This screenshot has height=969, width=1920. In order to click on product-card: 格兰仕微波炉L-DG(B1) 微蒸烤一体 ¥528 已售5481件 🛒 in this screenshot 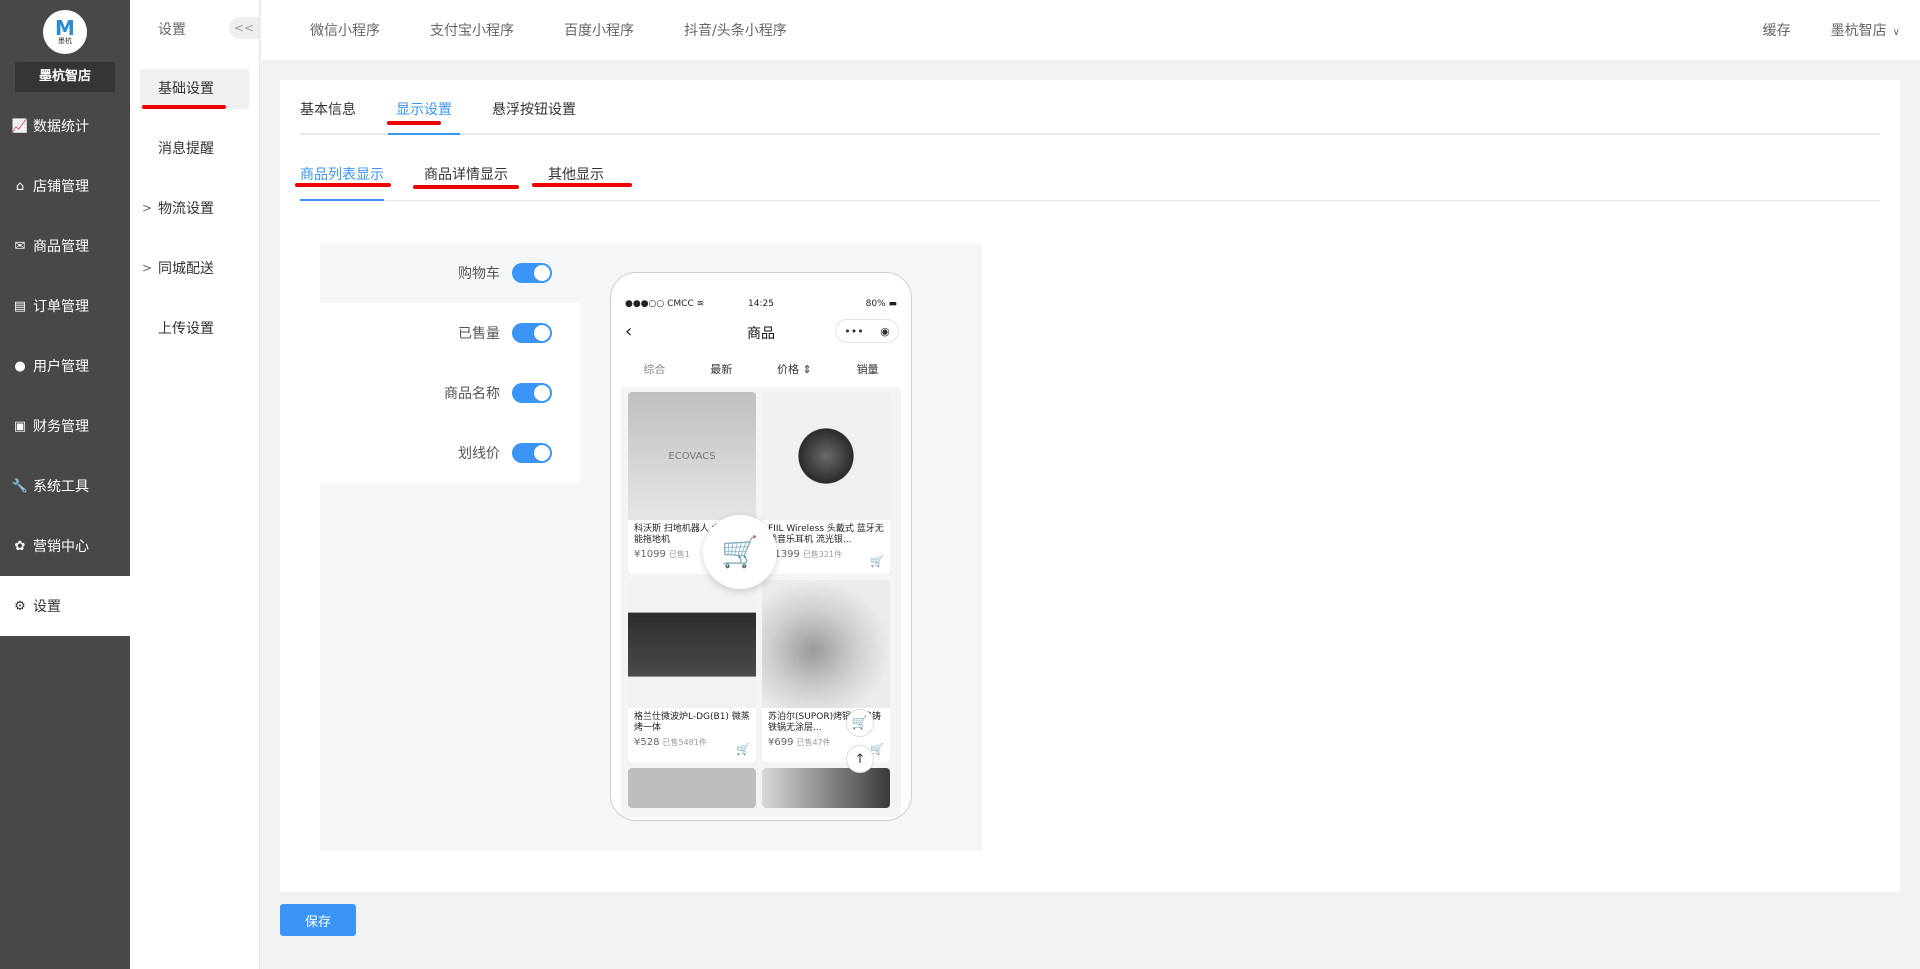, I will do `click(692, 671)`.